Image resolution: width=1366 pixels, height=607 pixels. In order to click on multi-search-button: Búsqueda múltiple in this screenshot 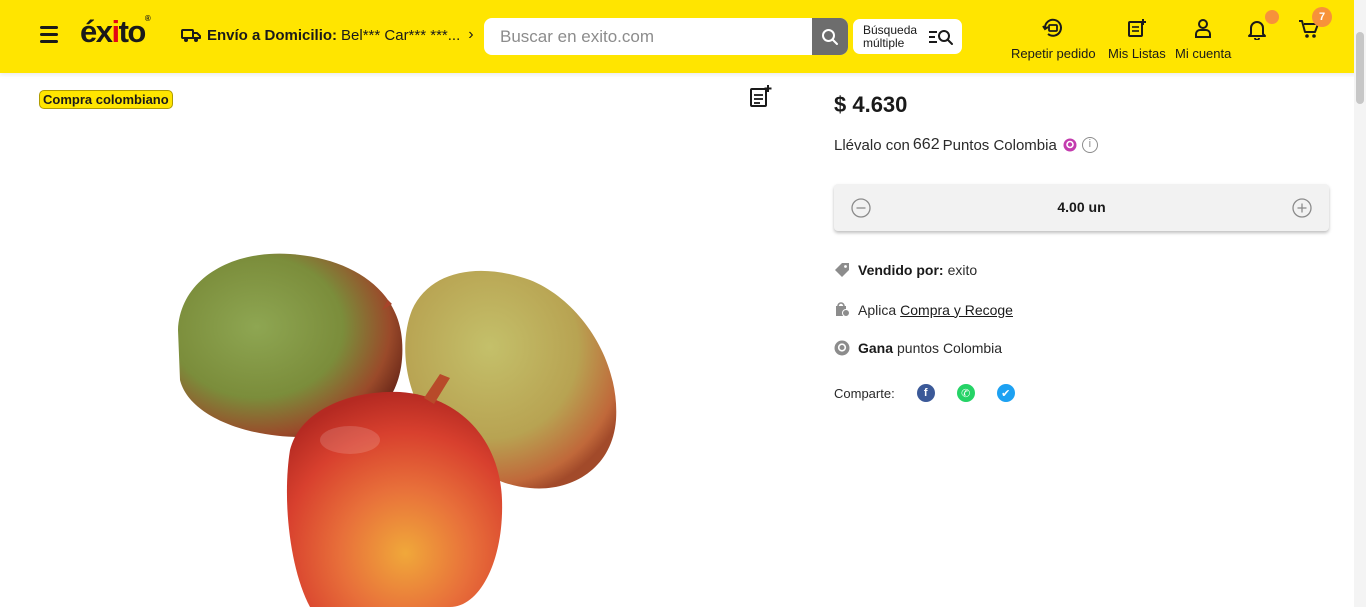, I will do `click(907, 36)`.